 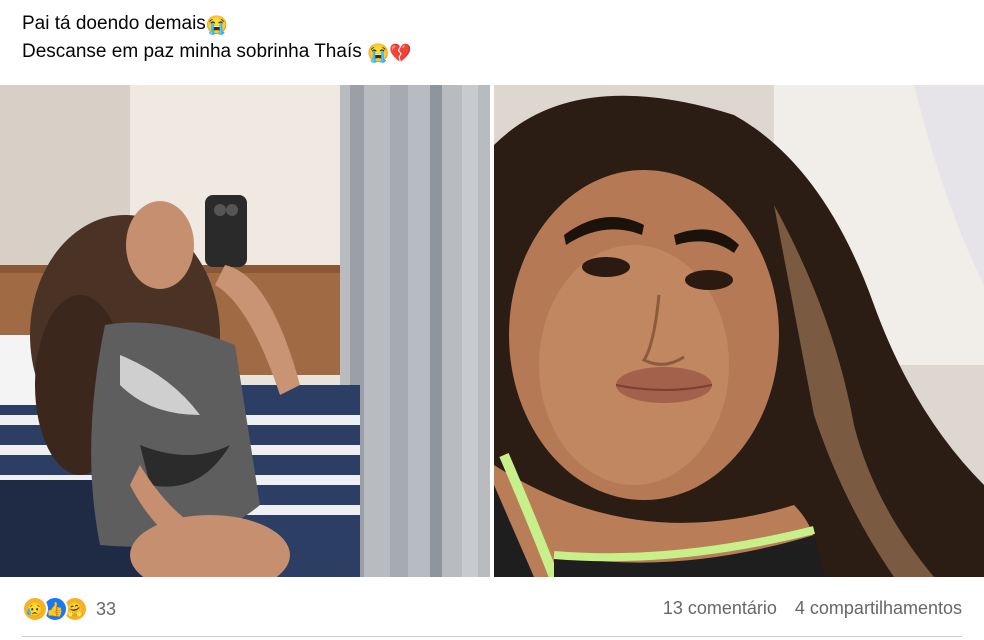 What do you see at coordinates (106, 608) in the screenshot?
I see `reactions-count: 33` at bounding box center [106, 608].